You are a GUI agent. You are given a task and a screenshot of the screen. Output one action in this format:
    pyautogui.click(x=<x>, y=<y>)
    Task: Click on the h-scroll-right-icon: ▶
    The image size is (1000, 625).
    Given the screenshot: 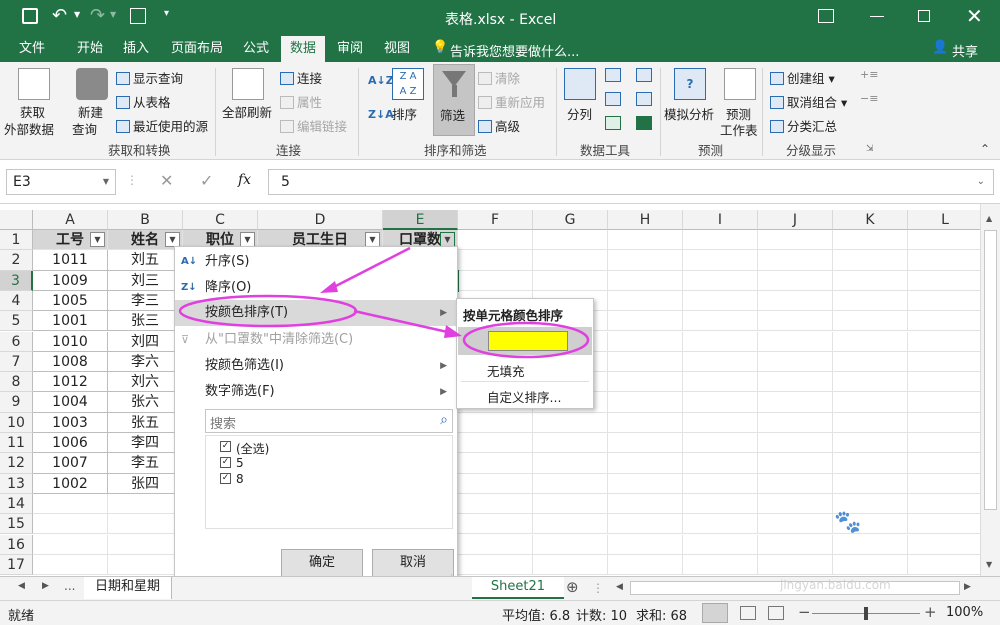 What is the action you would take?
    pyautogui.click(x=967, y=587)
    